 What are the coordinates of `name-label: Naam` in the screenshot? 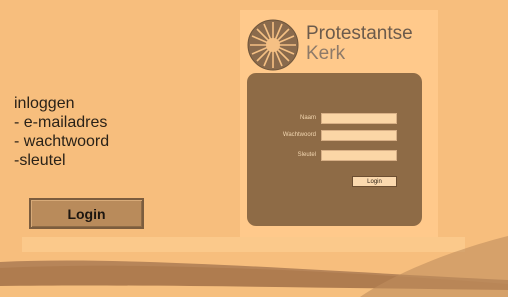 It's located at (307, 118).